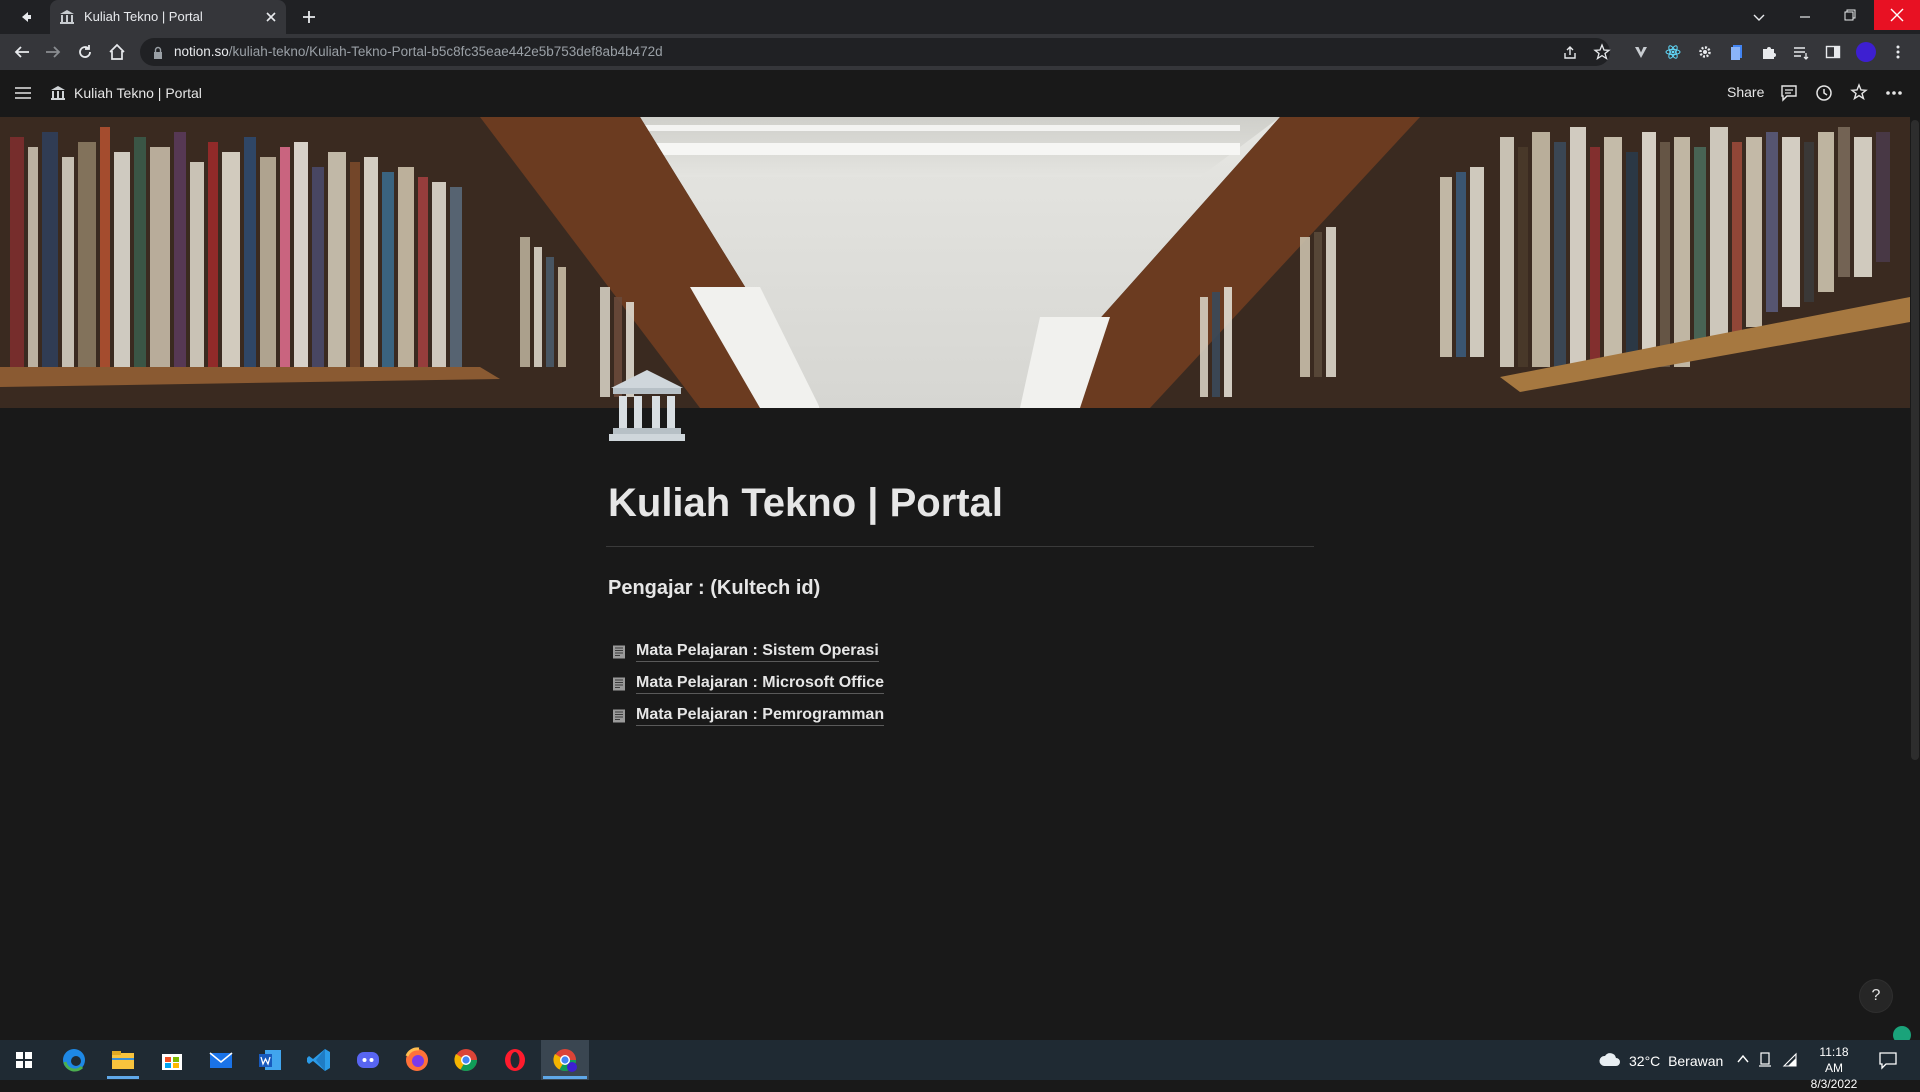 The width and height of the screenshot is (1920, 1092). What do you see at coordinates (960, 17) in the screenshot?
I see `browser-tab-strip` at bounding box center [960, 17].